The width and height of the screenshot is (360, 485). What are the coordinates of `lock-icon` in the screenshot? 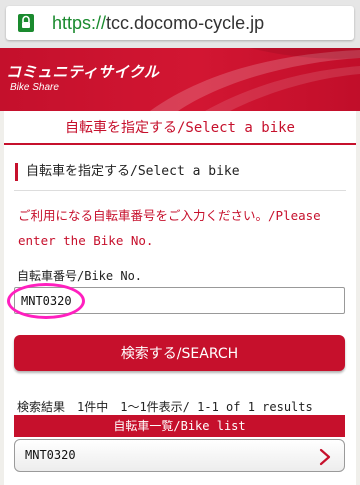 It's located at (26, 23).